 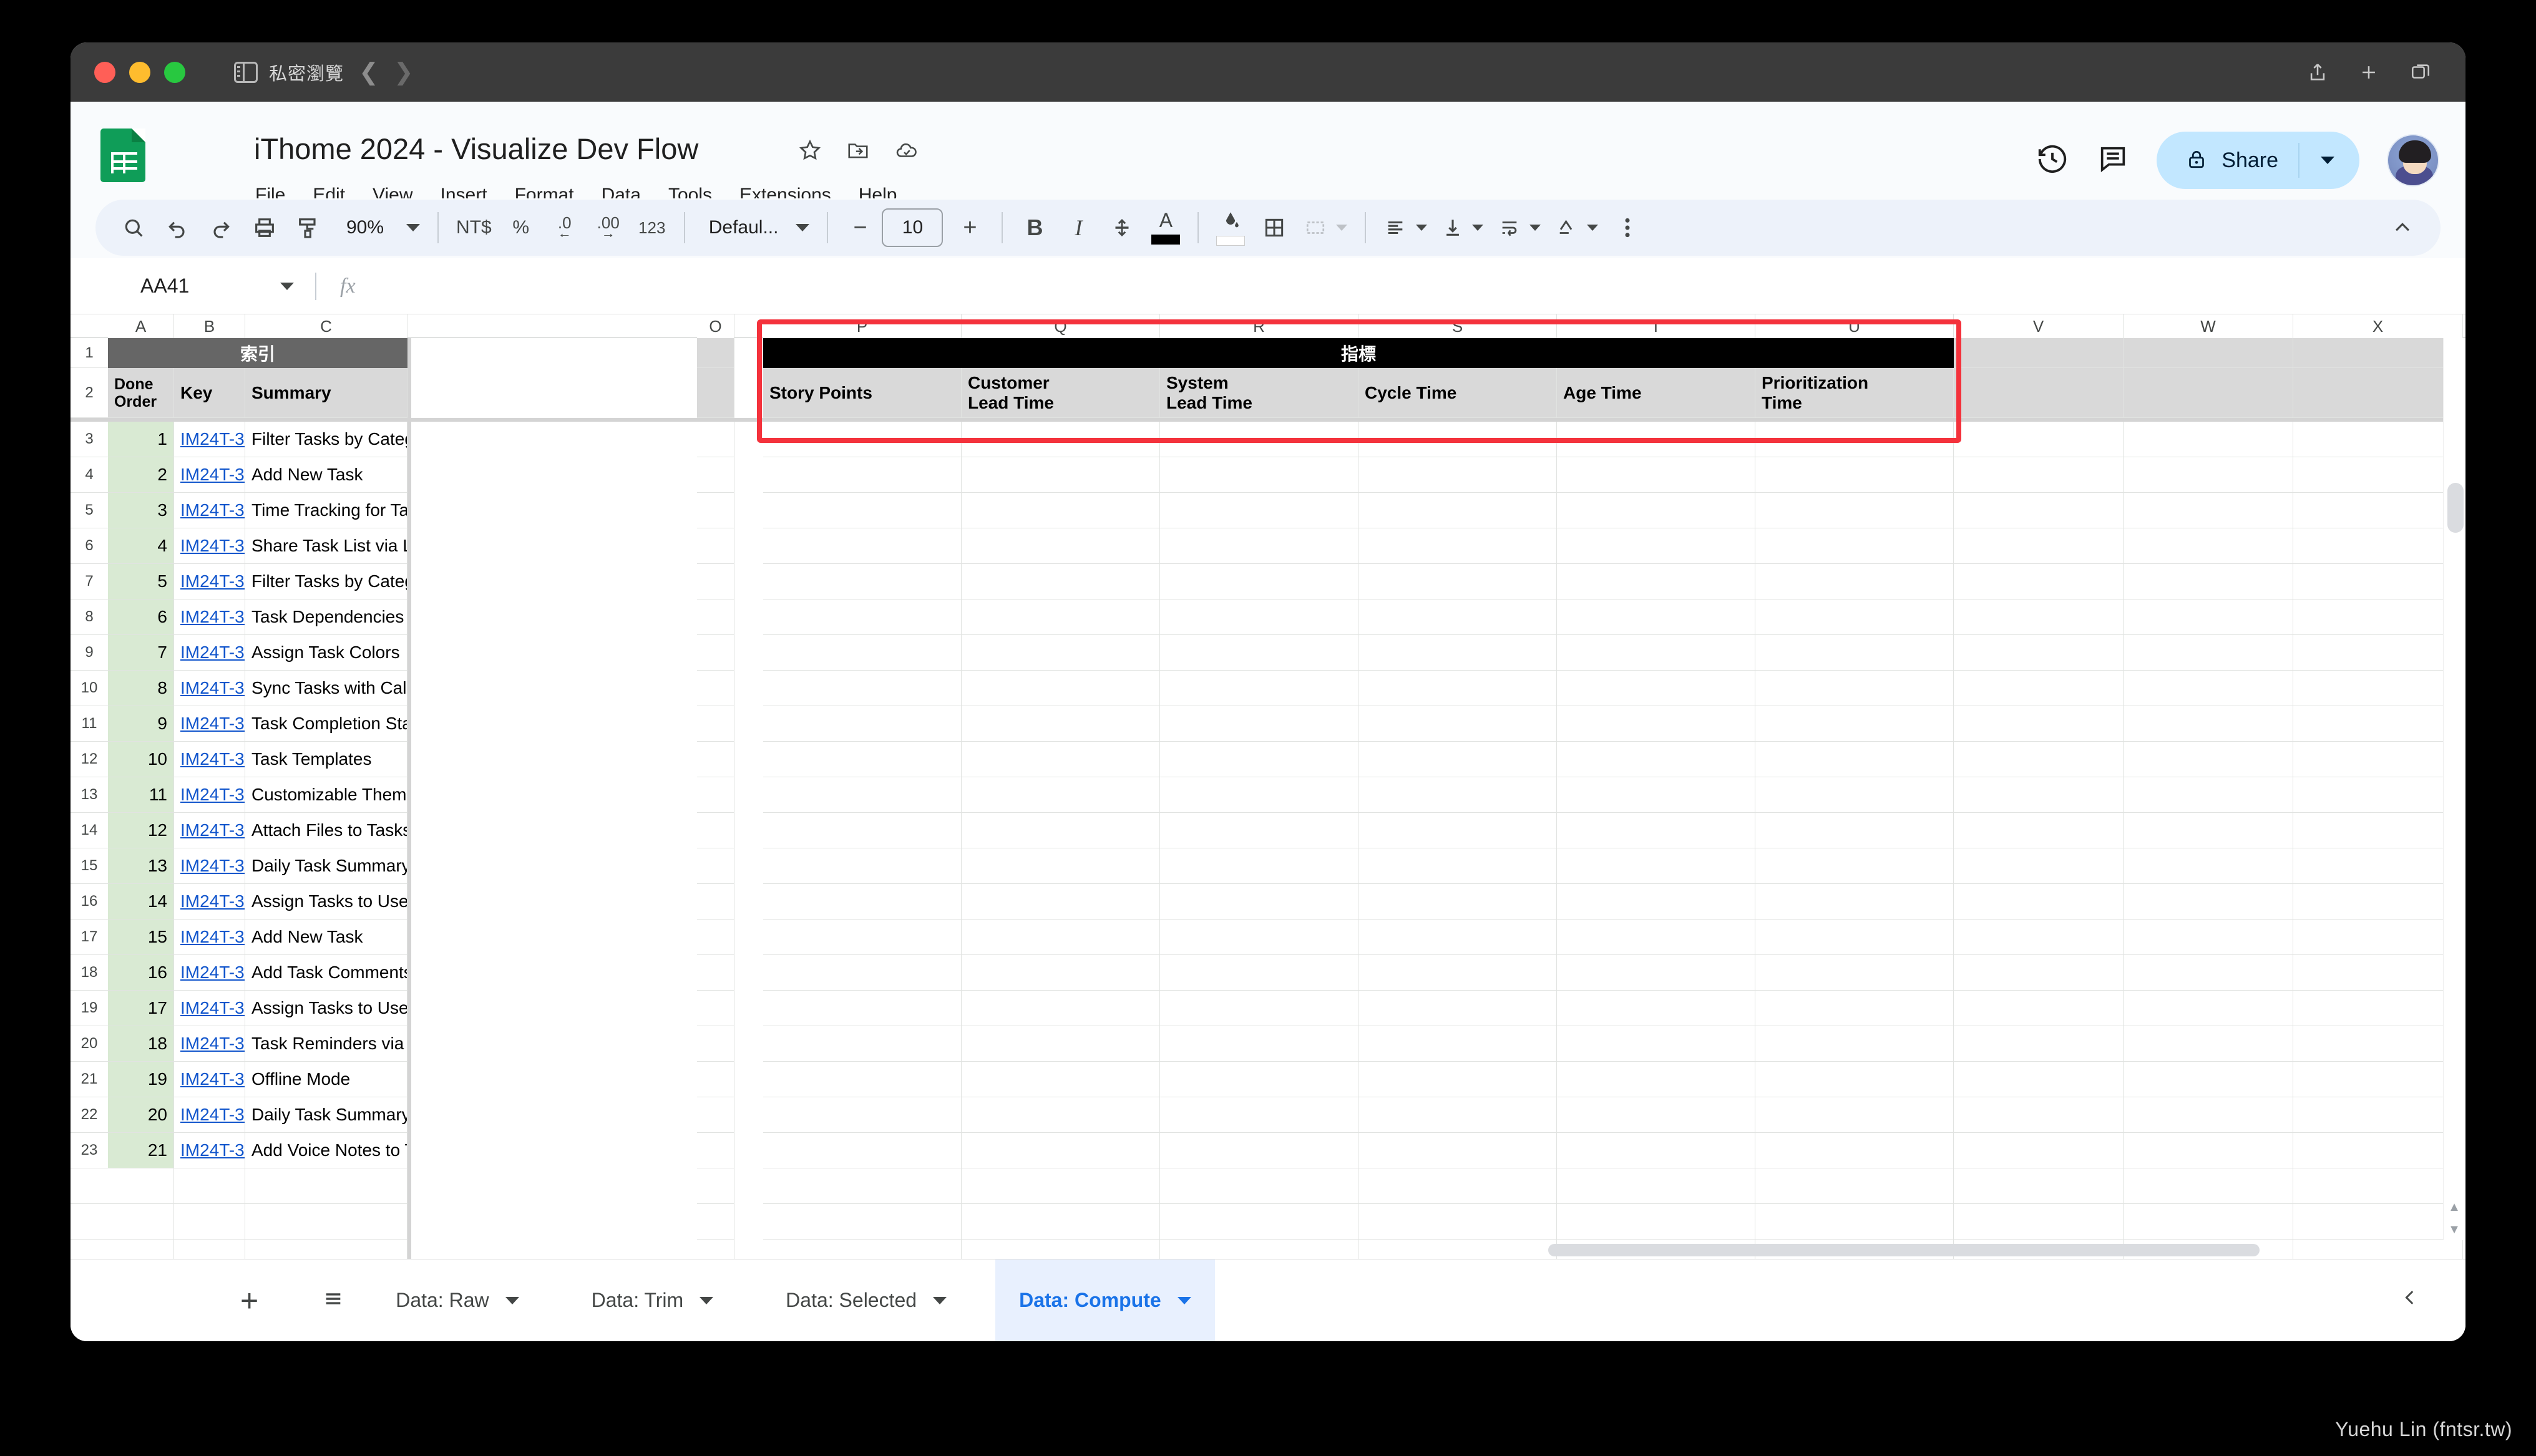 I want to click on cell-key: IM24T-355, so click(x=210, y=475).